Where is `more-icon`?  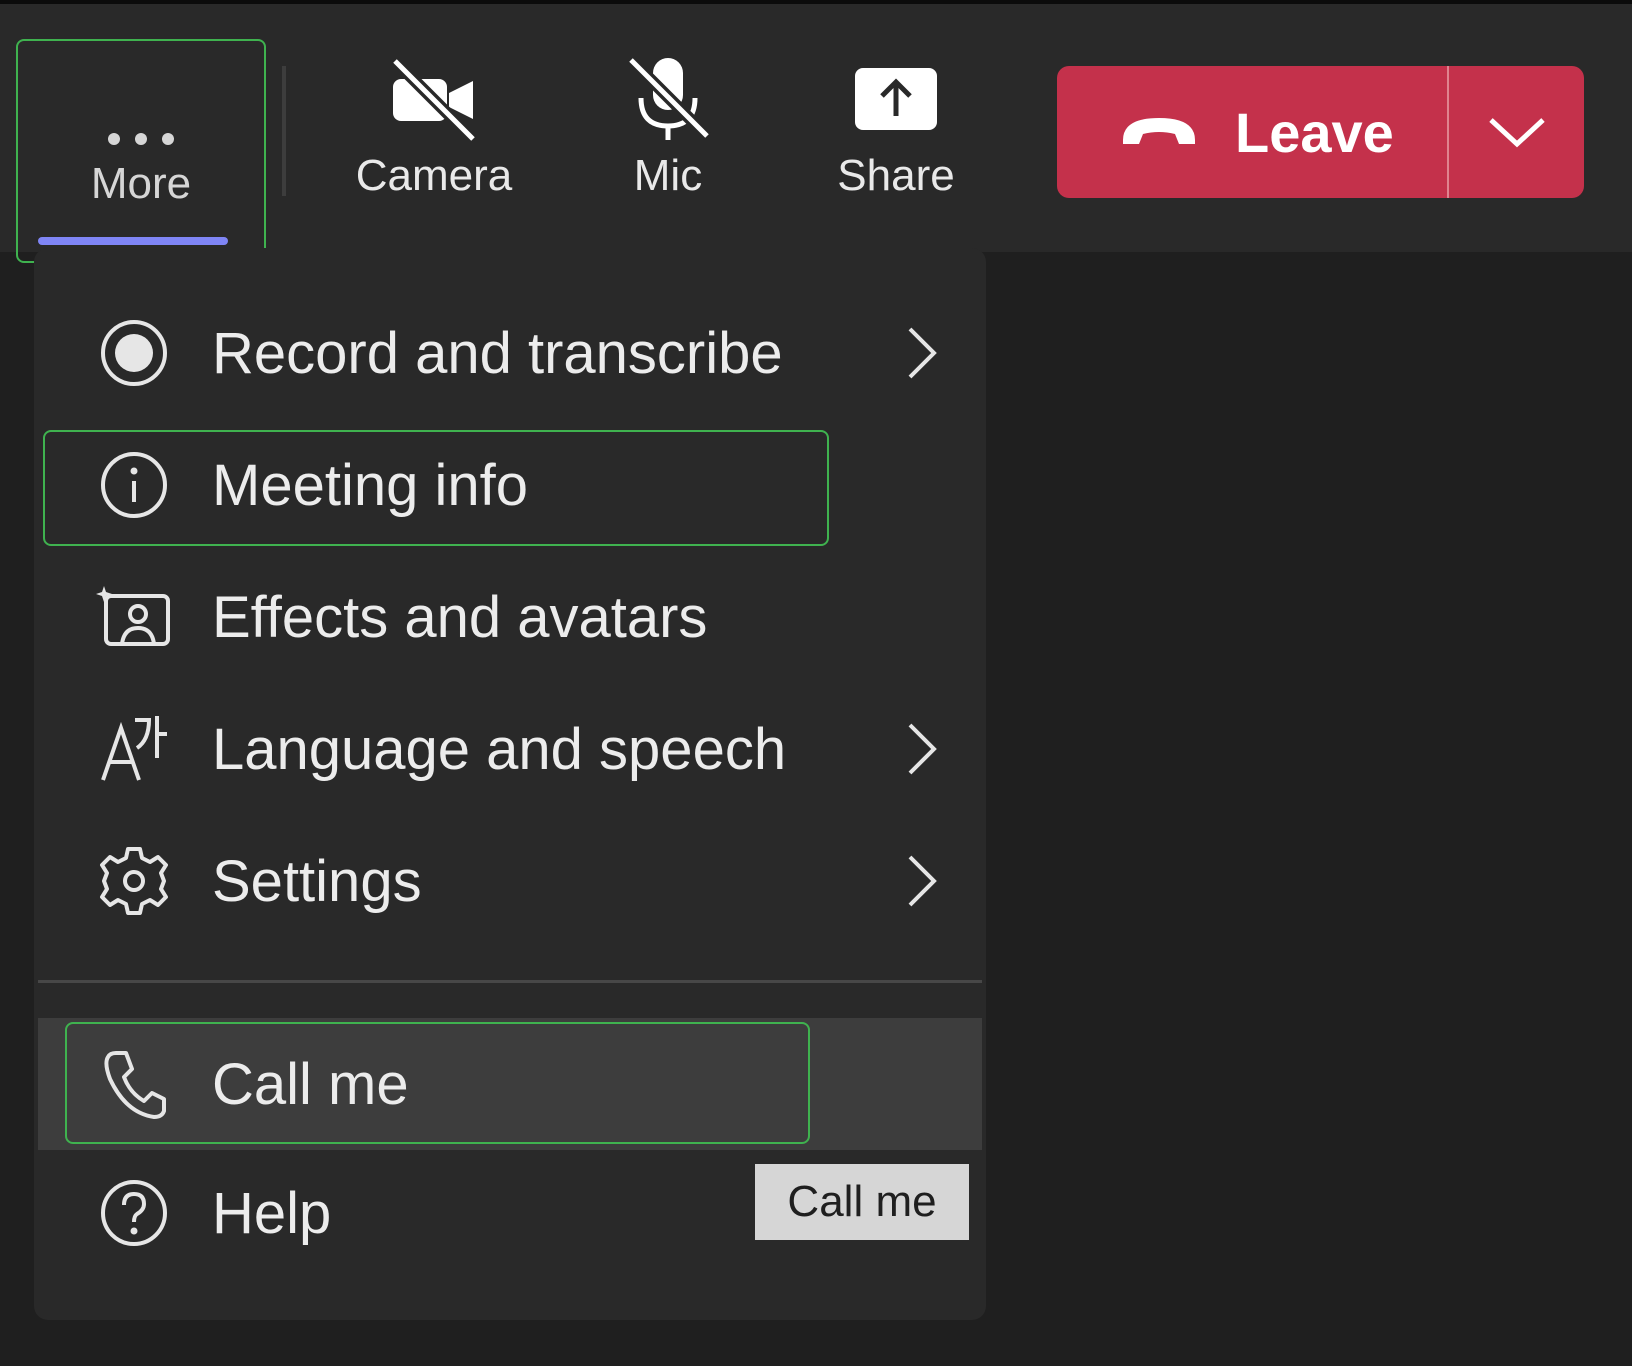
more-icon is located at coordinates (141, 100).